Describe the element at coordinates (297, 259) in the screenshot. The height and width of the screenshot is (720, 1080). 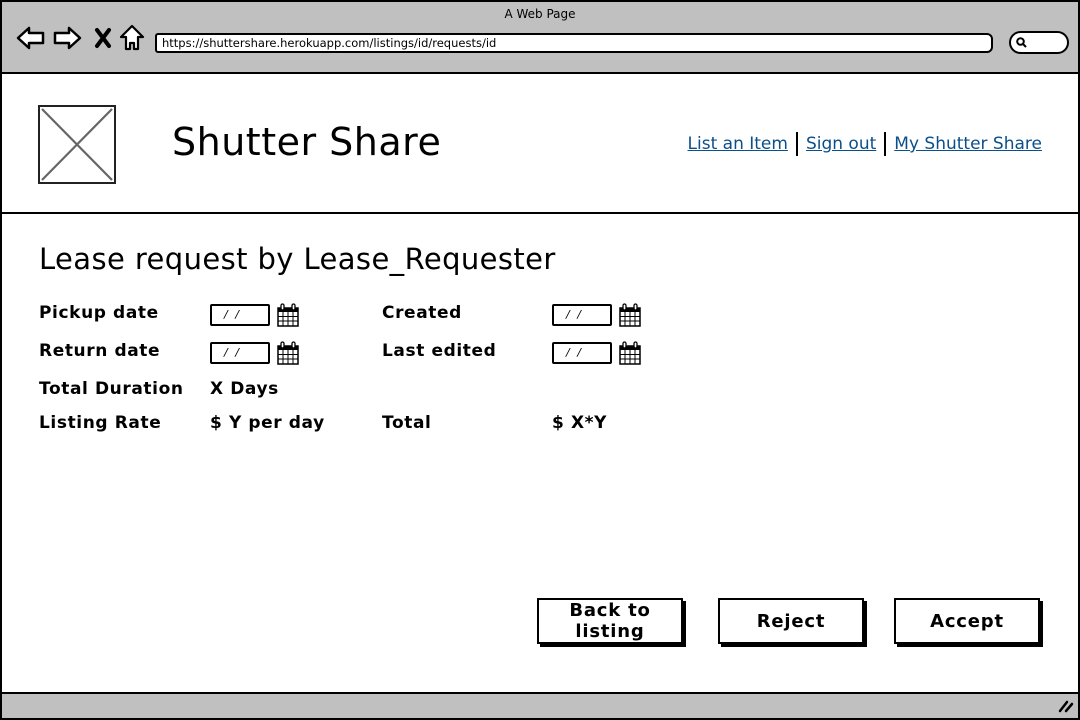
I see `page-title: Lease request by Lease_Requester` at that location.